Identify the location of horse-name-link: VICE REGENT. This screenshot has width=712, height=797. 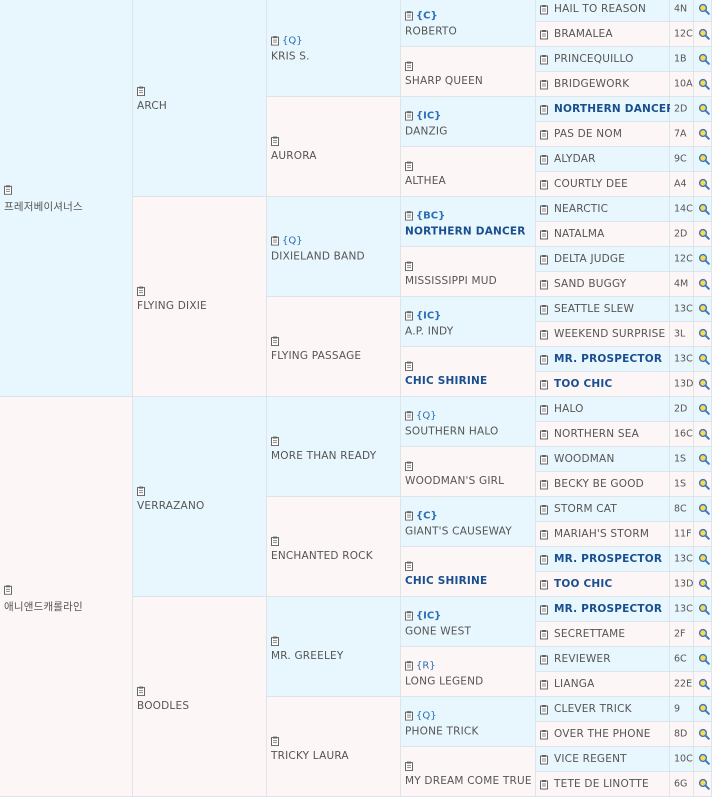
(590, 759).